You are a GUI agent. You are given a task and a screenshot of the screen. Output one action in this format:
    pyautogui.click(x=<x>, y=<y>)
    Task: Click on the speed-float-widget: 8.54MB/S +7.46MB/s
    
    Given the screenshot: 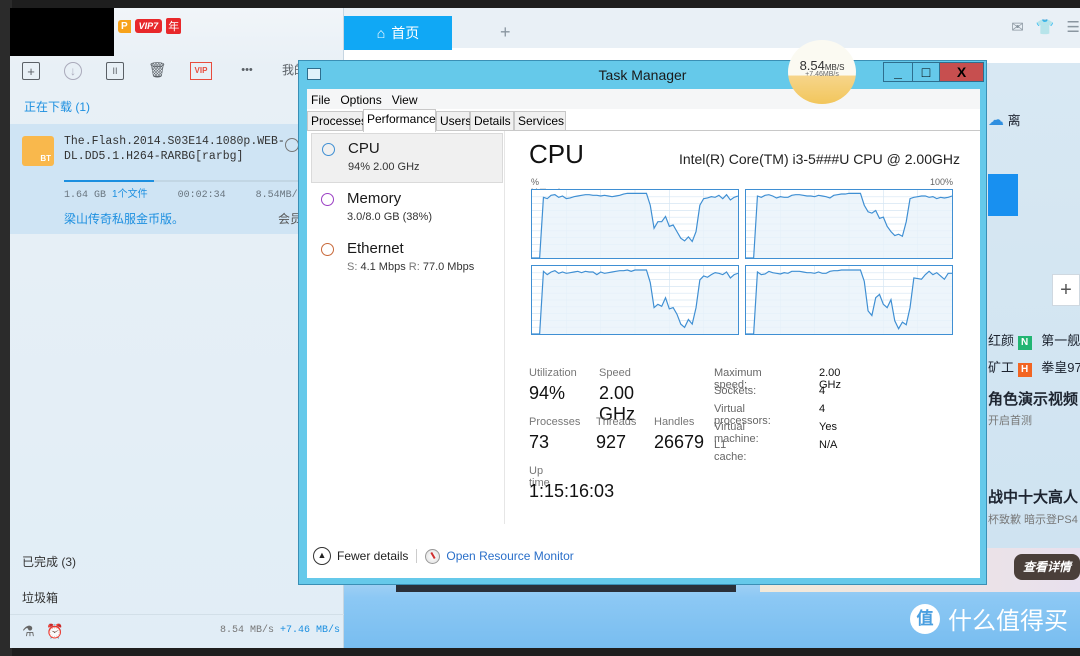 What is the action you would take?
    pyautogui.click(x=822, y=72)
    